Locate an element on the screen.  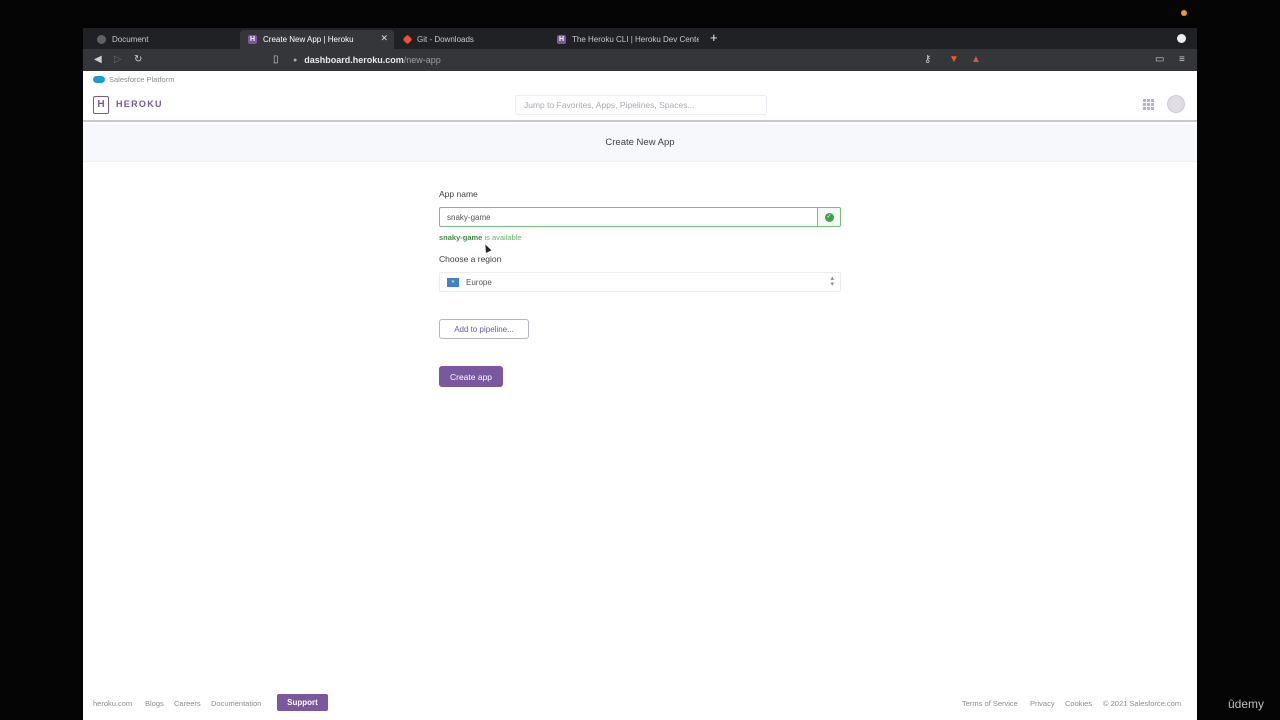
tab-title: Create New App | Heroku is located at coordinates (308, 39).